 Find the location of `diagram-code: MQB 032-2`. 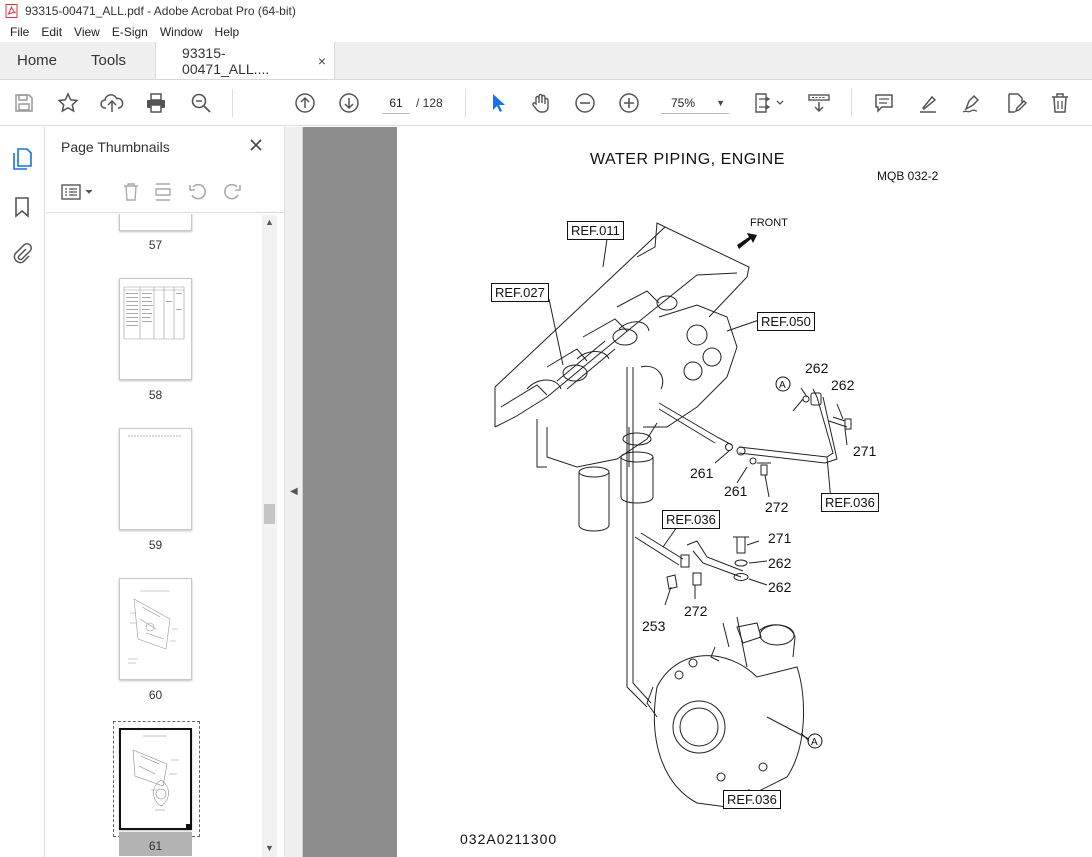

diagram-code: MQB 032-2 is located at coordinates (908, 176).